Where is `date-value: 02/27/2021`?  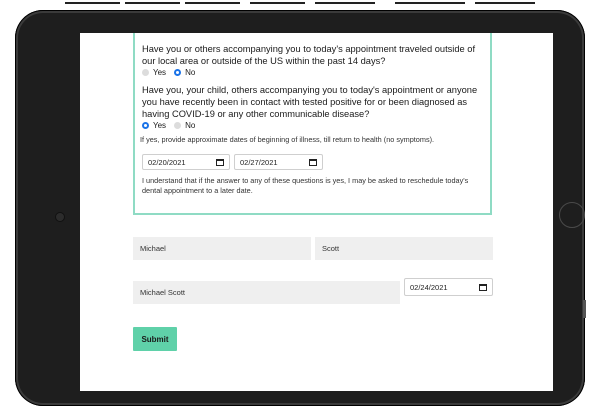 date-value: 02/27/2021 is located at coordinates (259, 162).